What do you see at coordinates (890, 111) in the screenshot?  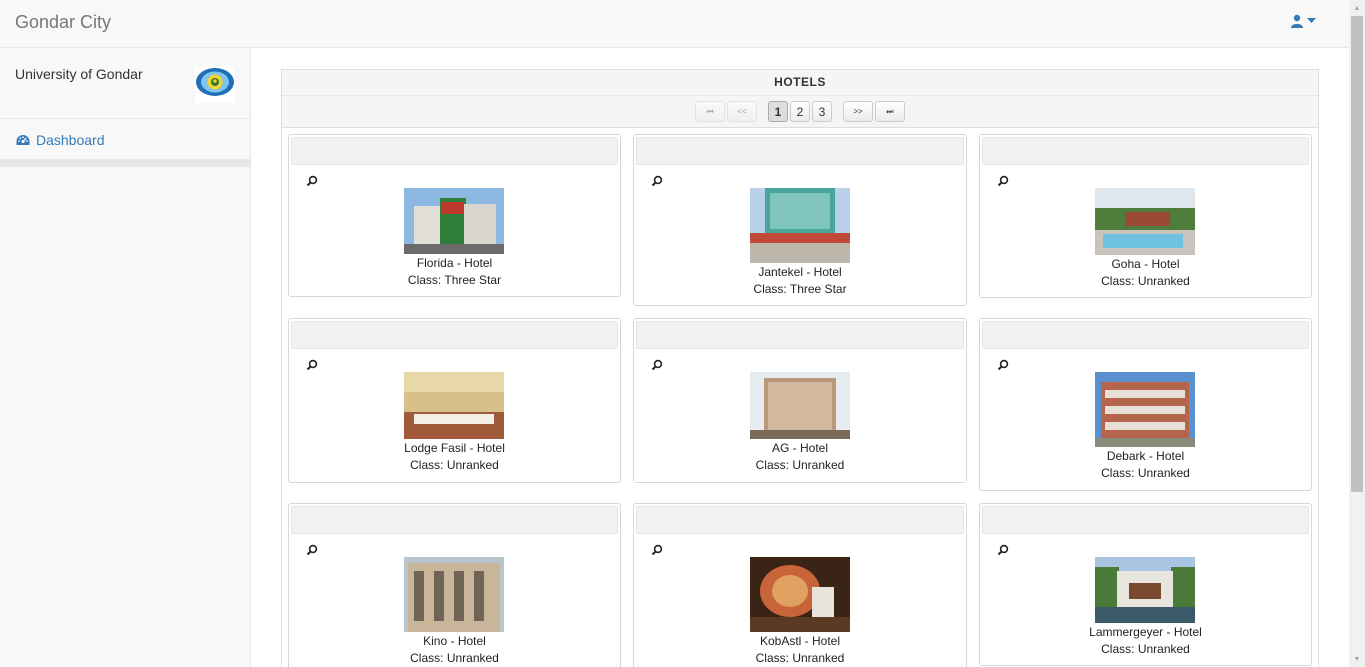 I see `last-page-button: ⏭` at bounding box center [890, 111].